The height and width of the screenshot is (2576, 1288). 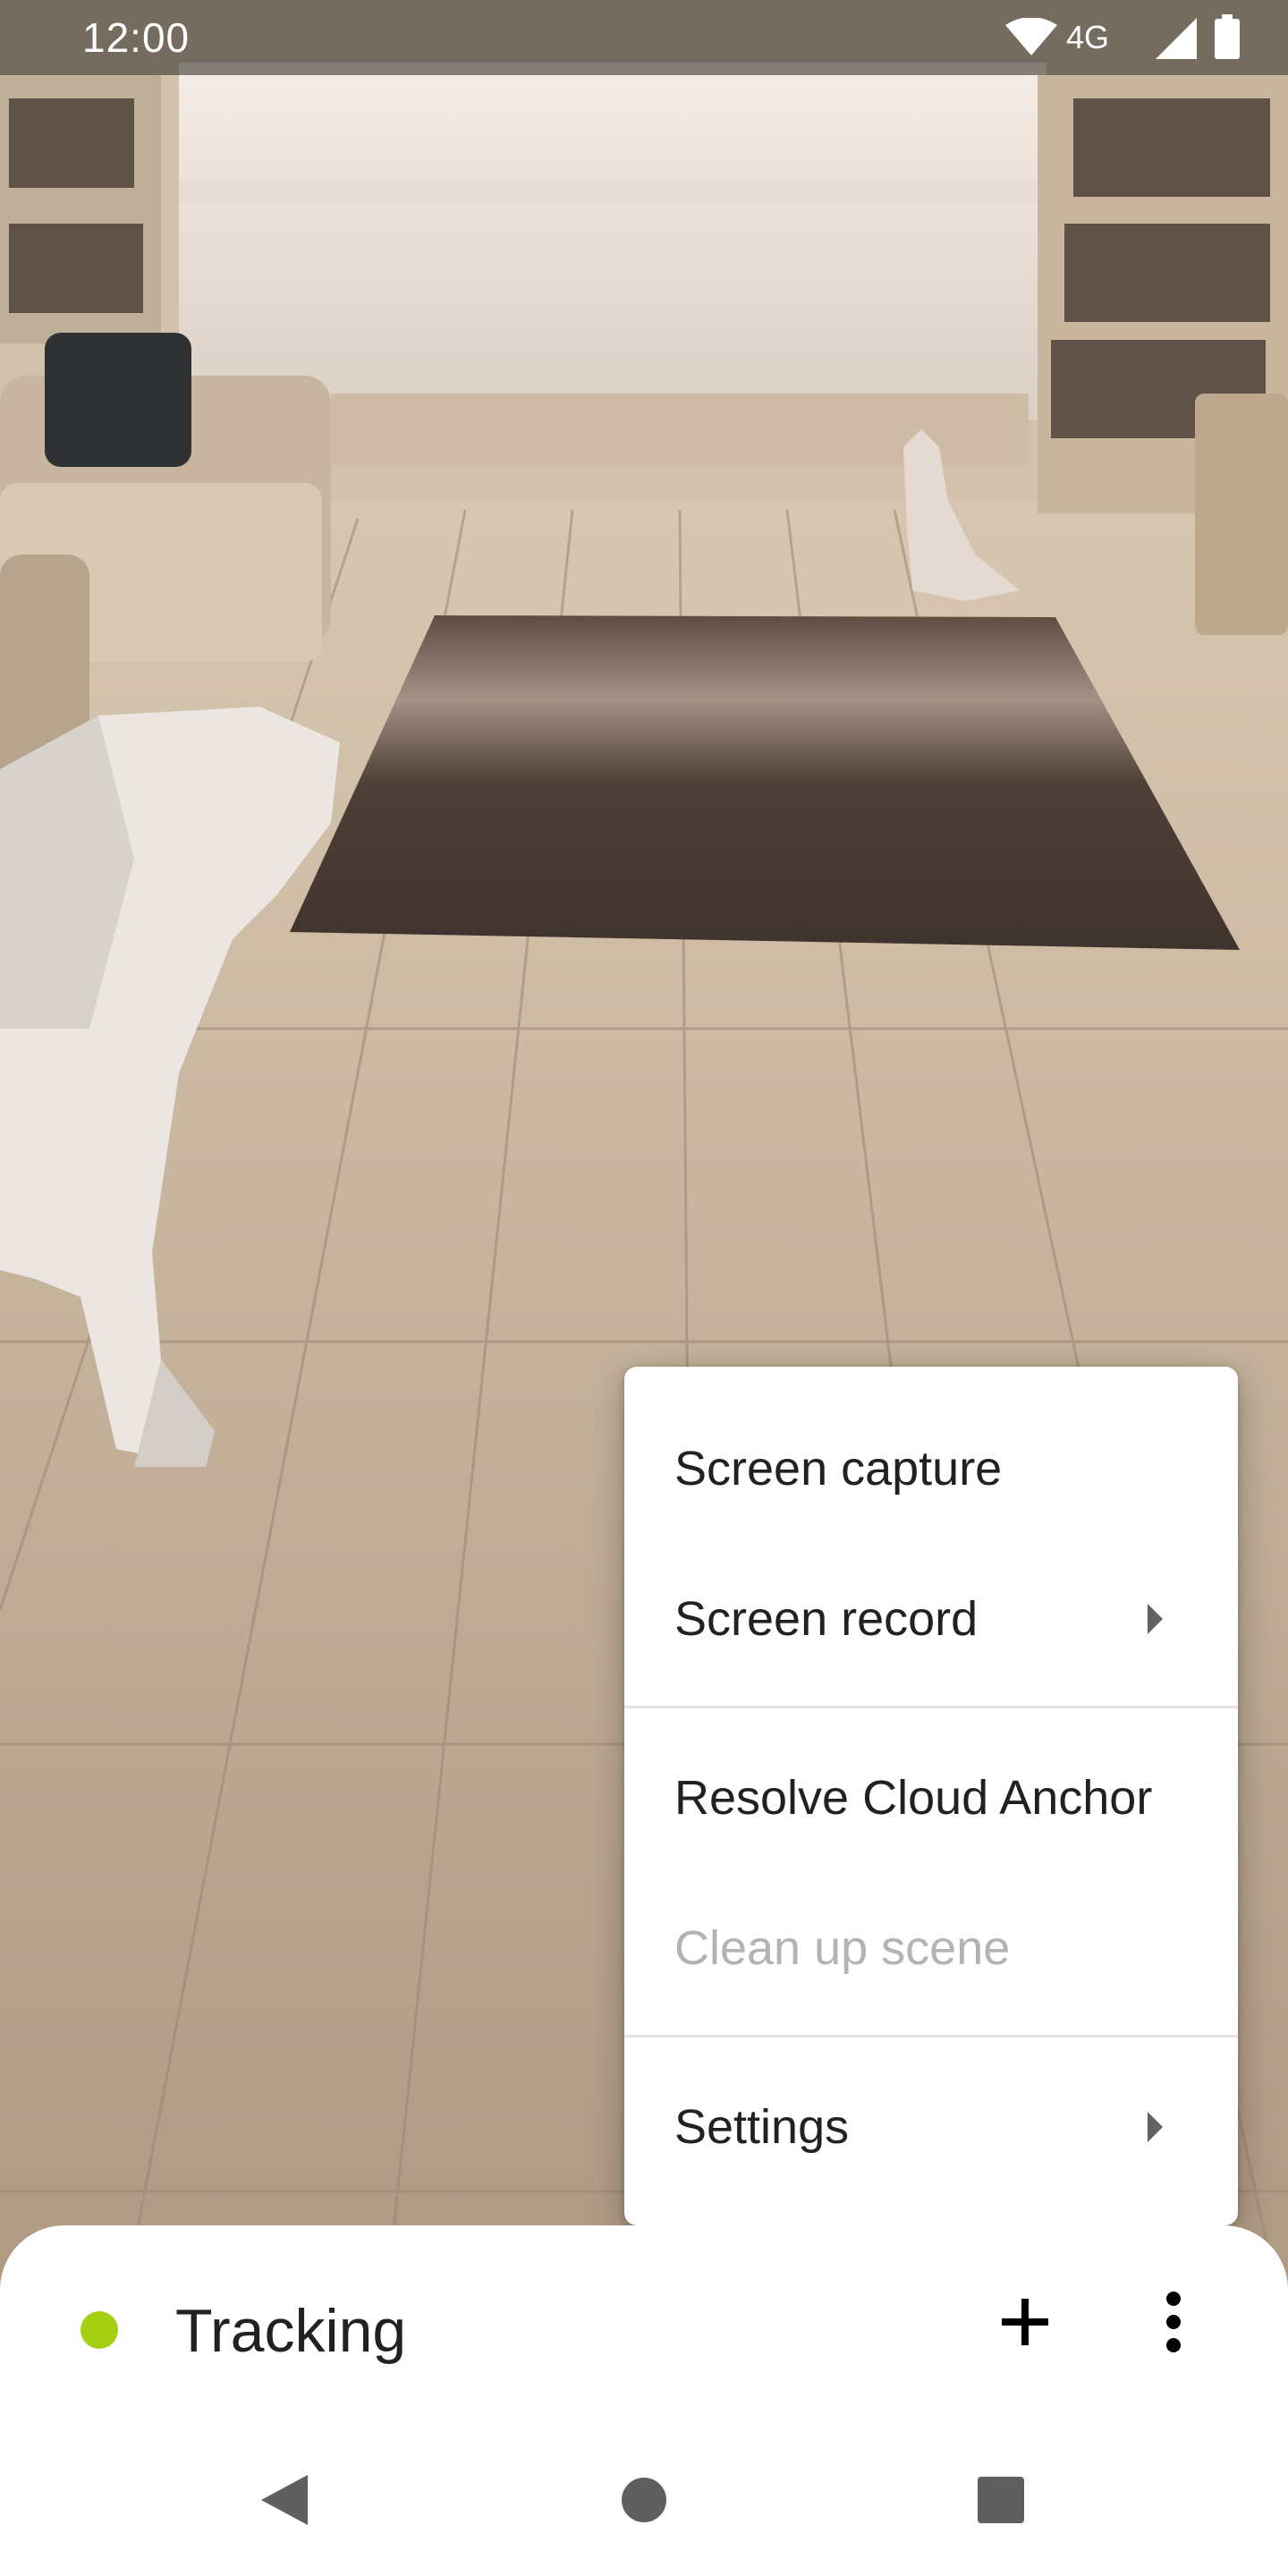 What do you see at coordinates (291, 2331) in the screenshot?
I see `tracking-status-label: Tracking` at bounding box center [291, 2331].